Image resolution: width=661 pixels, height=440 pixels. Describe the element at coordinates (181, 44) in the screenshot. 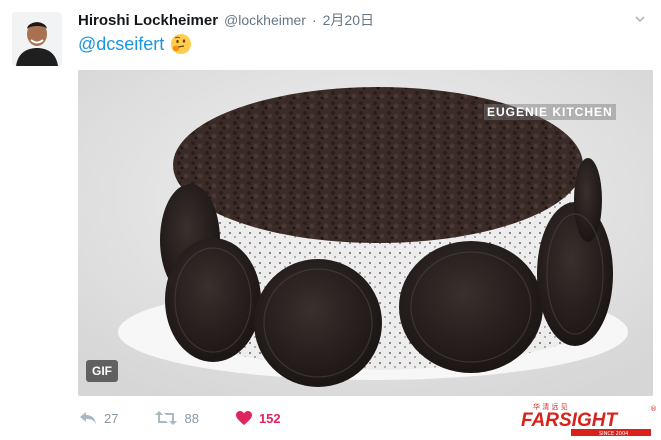

I see `thinking-face-icon` at that location.